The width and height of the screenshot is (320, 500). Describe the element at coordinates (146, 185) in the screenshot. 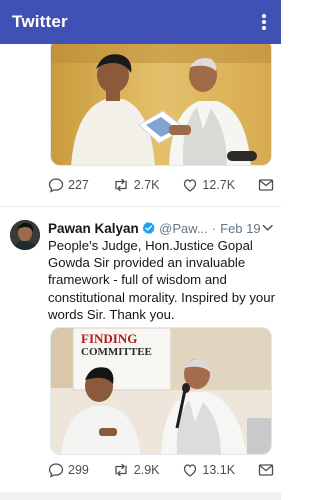

I see `retweet-count: 2.7K` at that location.